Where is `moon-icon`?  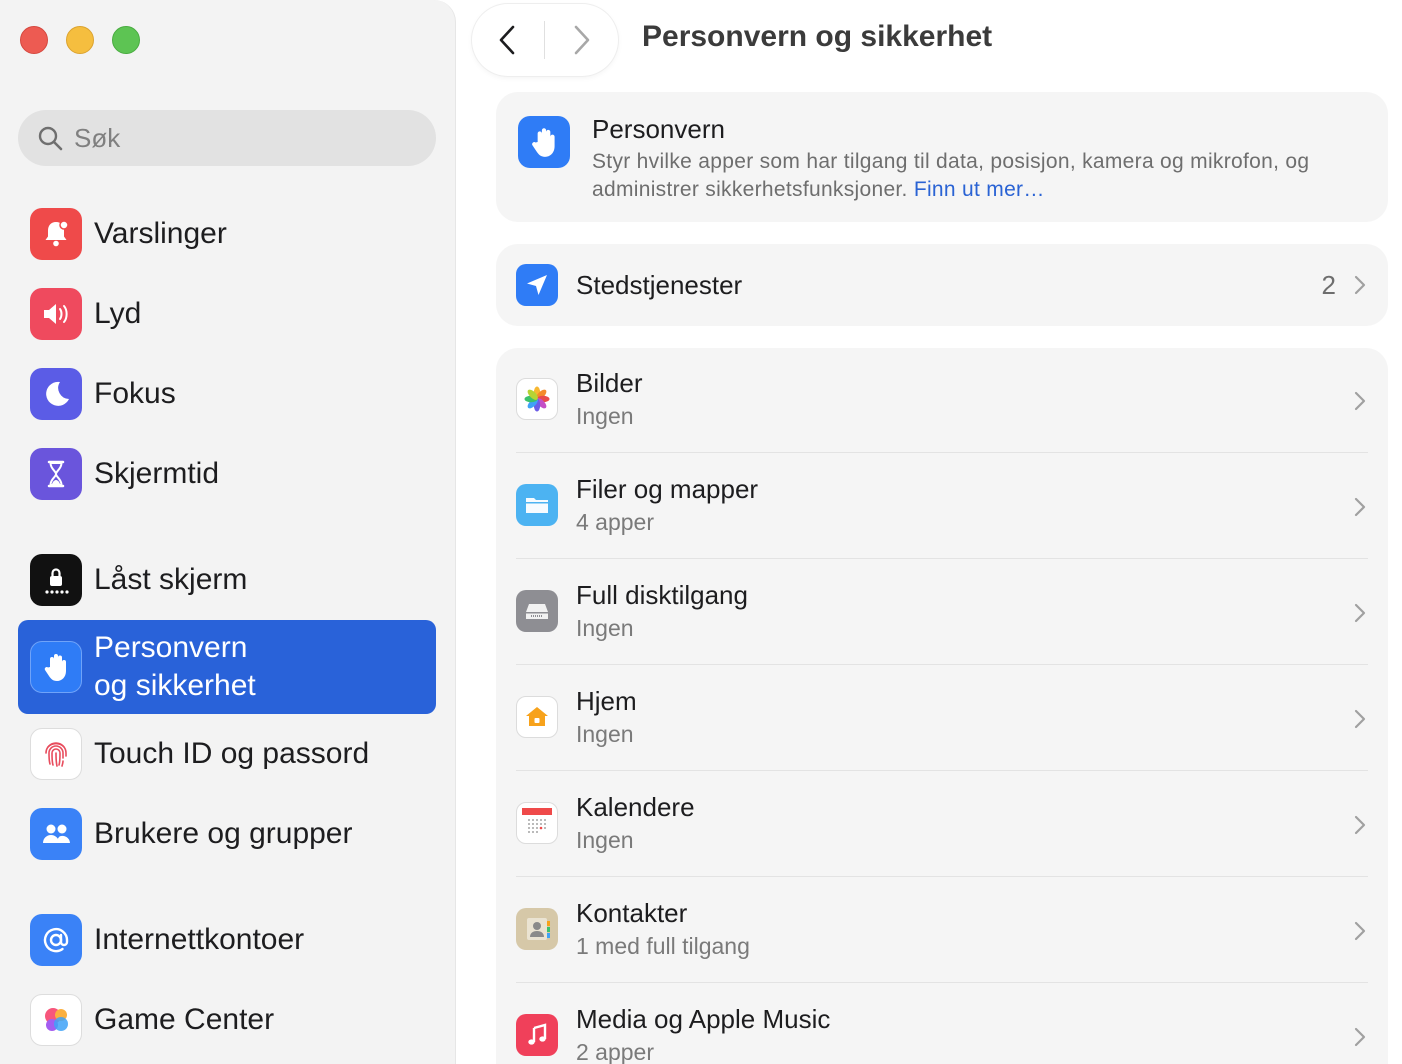 moon-icon is located at coordinates (56, 394).